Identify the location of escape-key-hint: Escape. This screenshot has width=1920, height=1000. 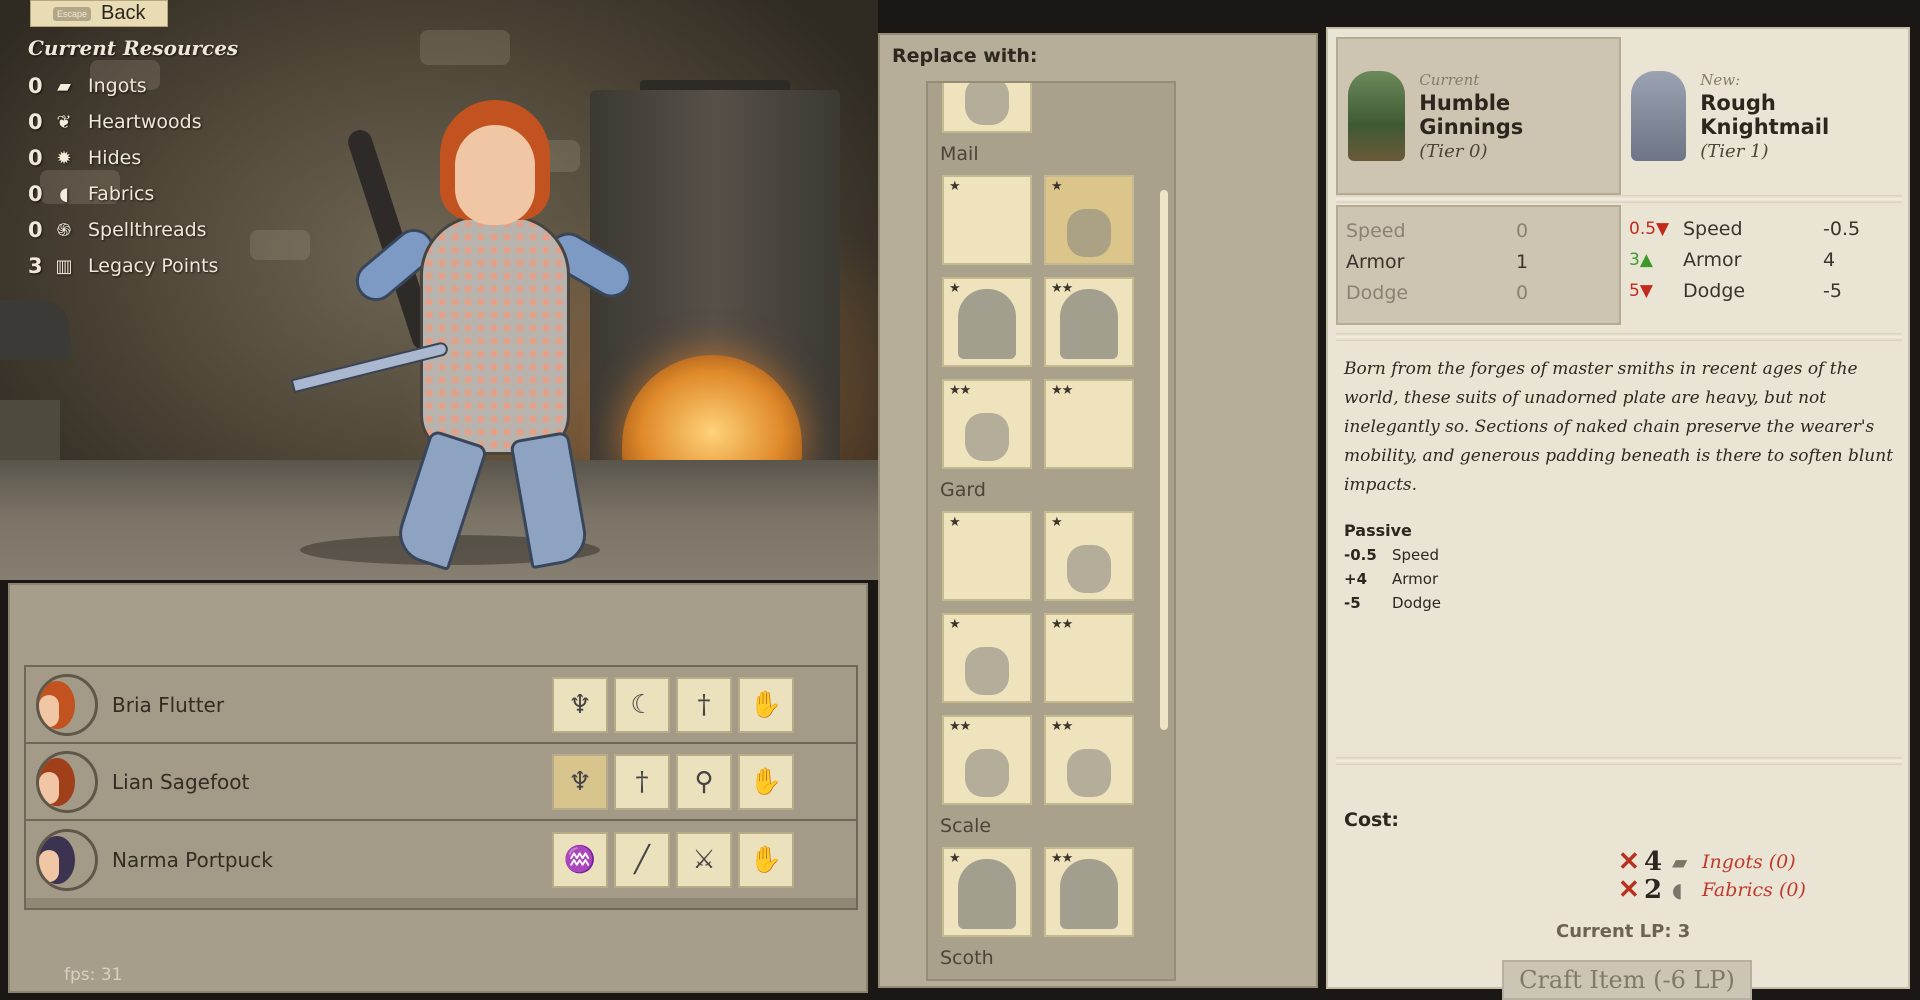
(72, 13).